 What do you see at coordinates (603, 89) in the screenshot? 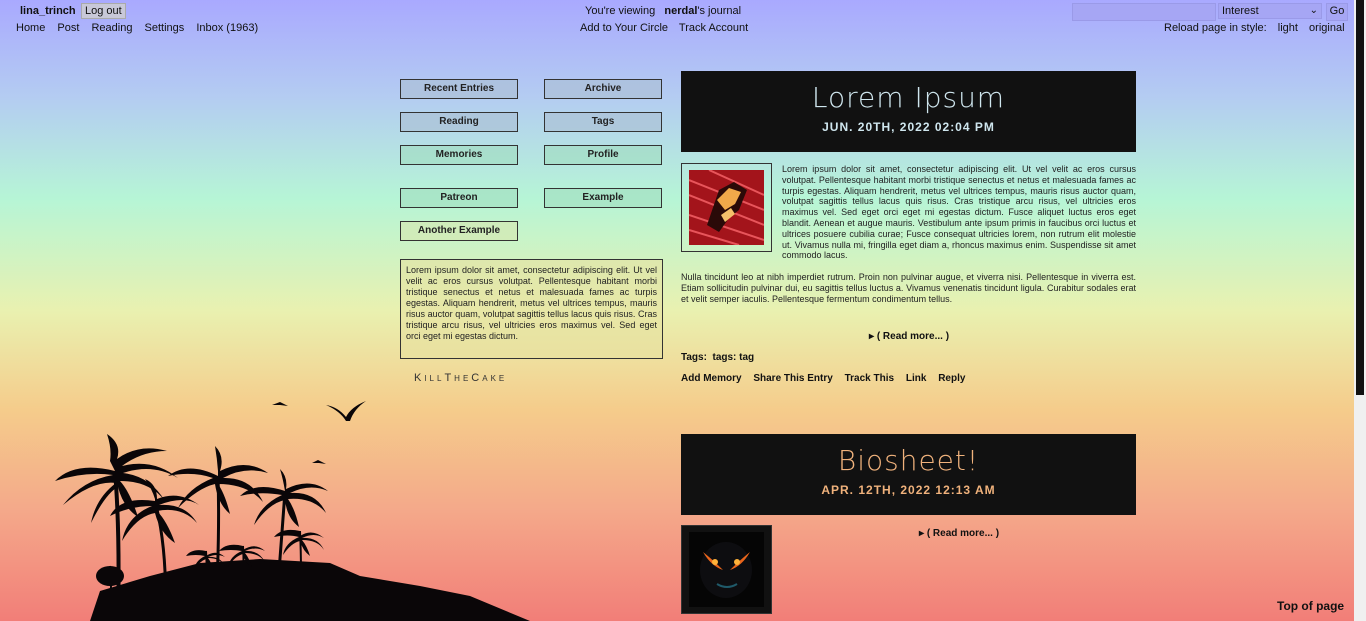
I see `archive-button: Archive` at bounding box center [603, 89].